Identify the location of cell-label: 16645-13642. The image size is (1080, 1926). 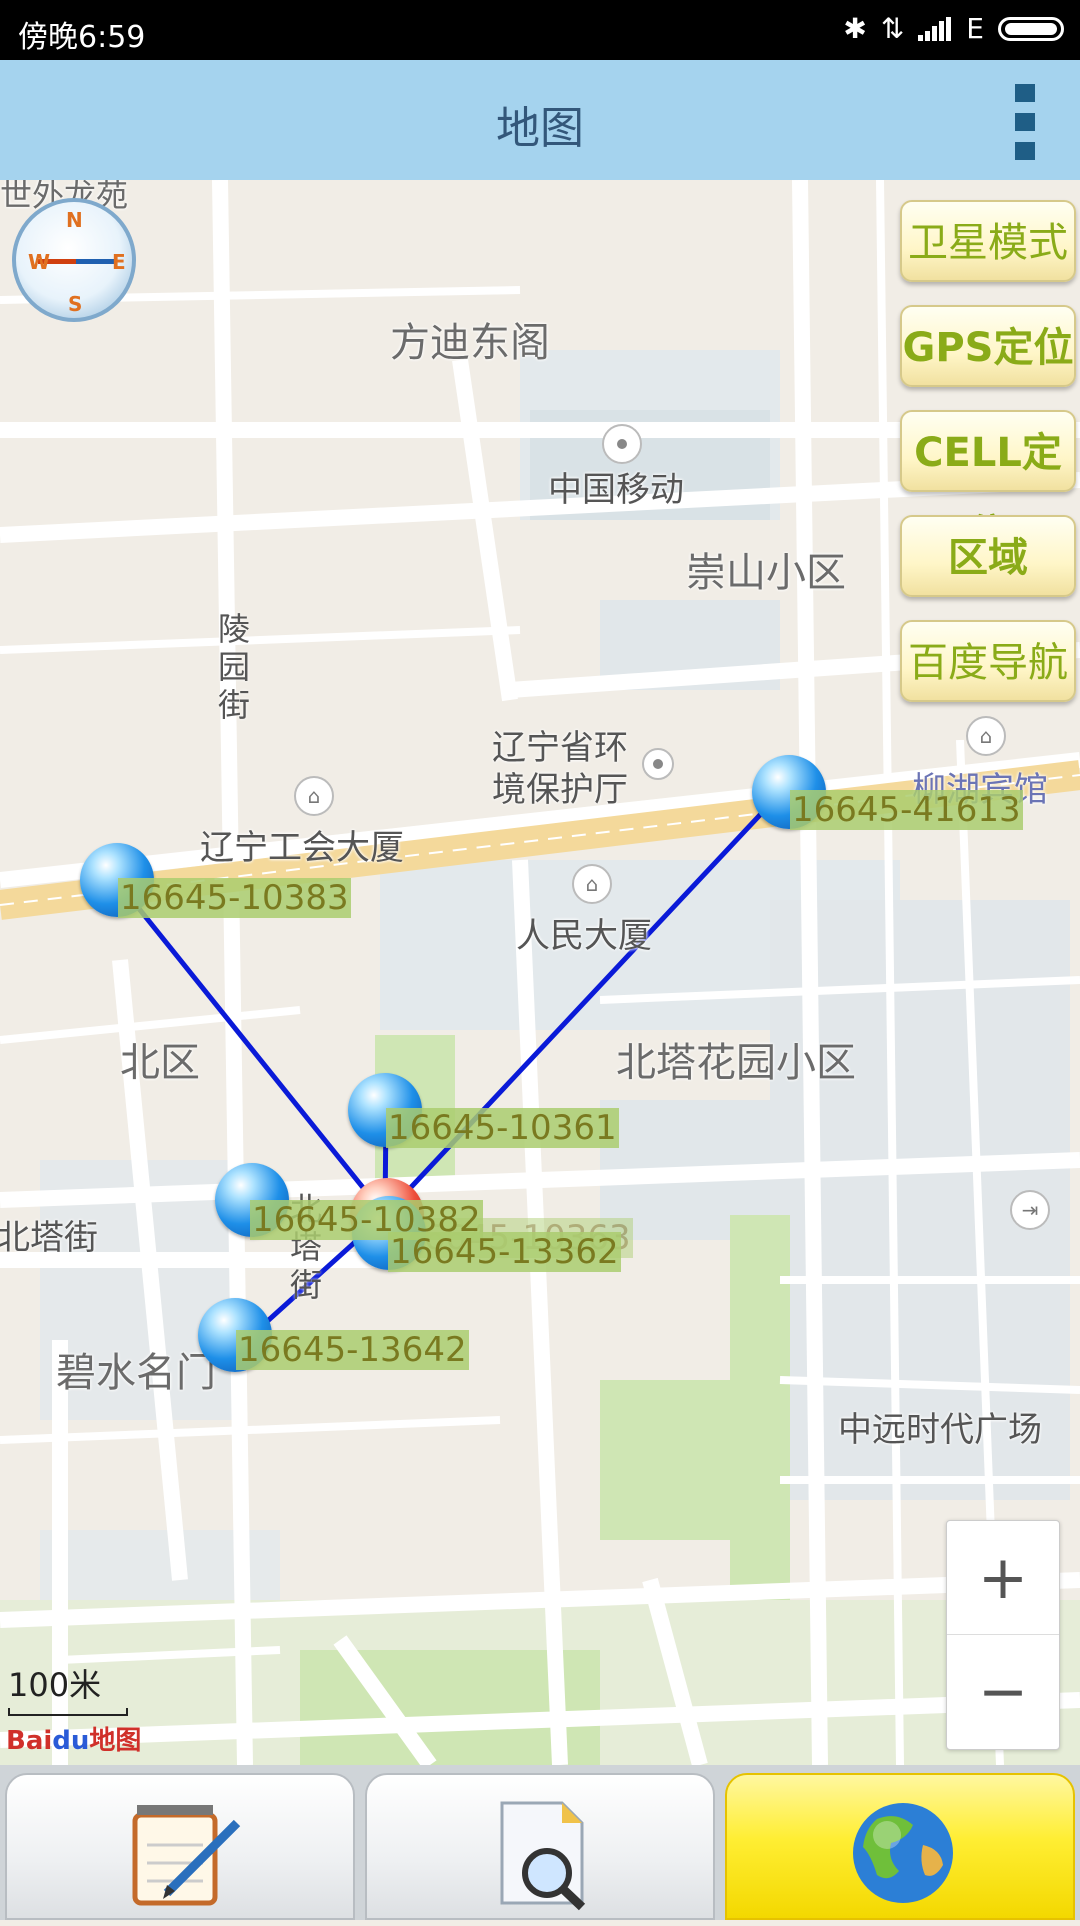
(352, 1350).